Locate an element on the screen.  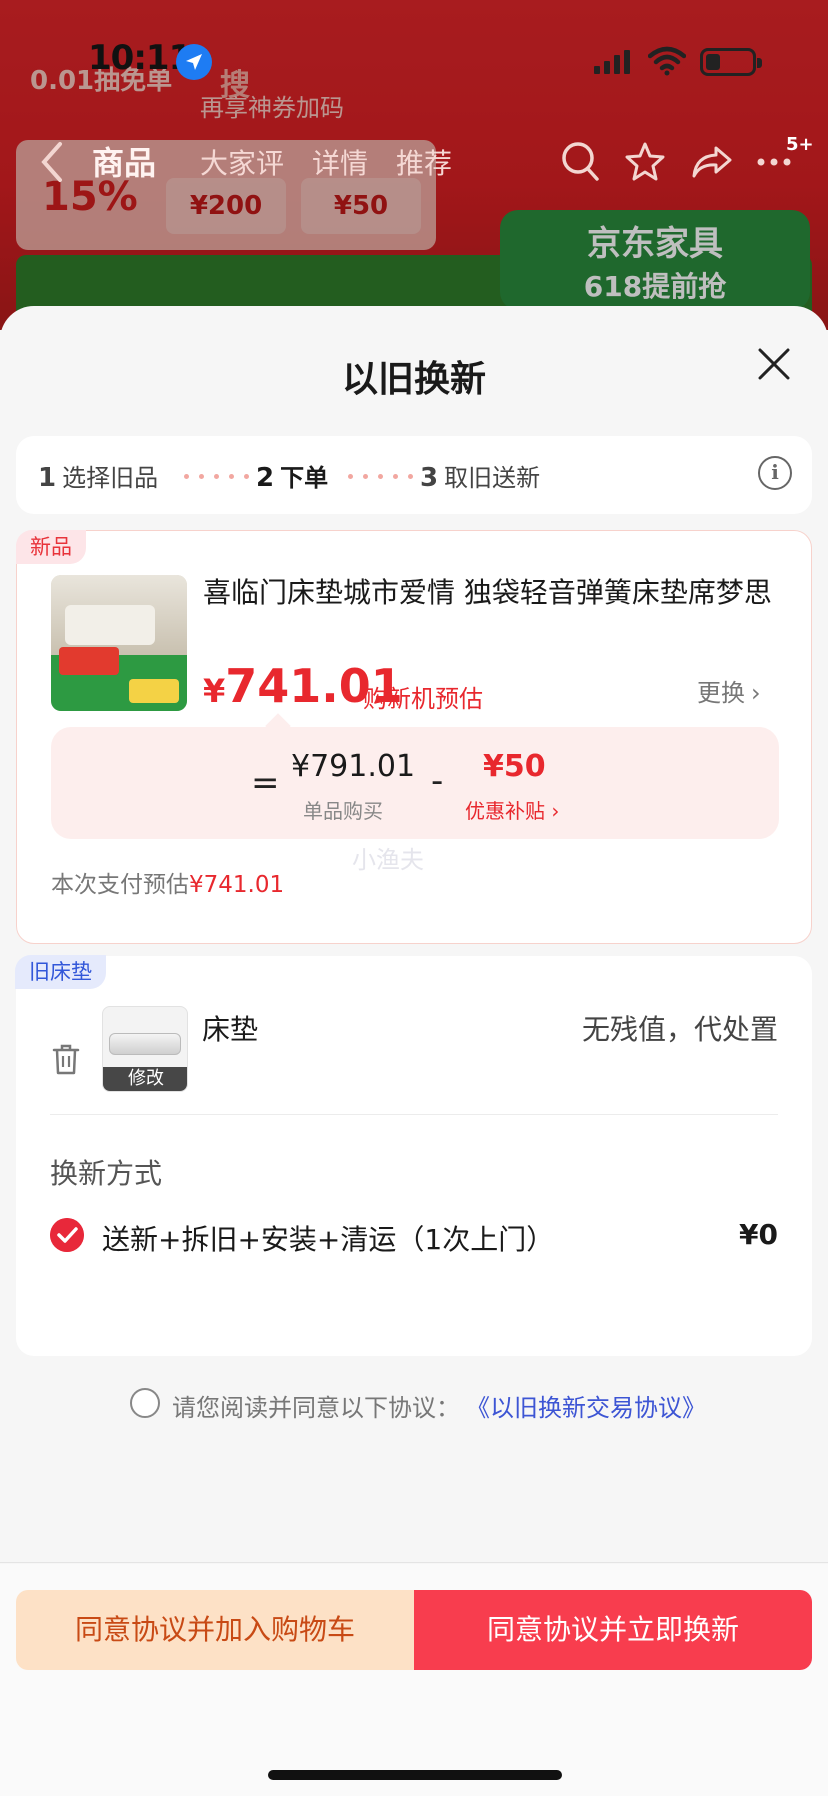
add-to-cart-button: 同意协议并加入购物车 is located at coordinates (215, 1630).